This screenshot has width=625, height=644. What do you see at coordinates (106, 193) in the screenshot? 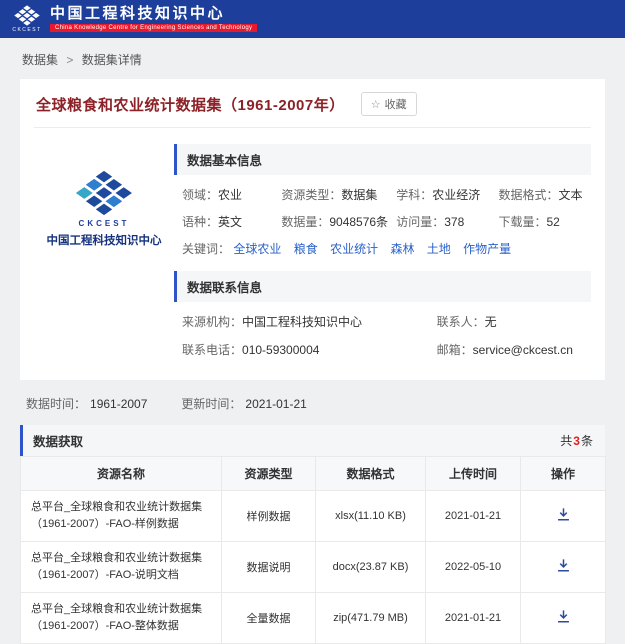
I see `dataset-logo-icon` at bounding box center [106, 193].